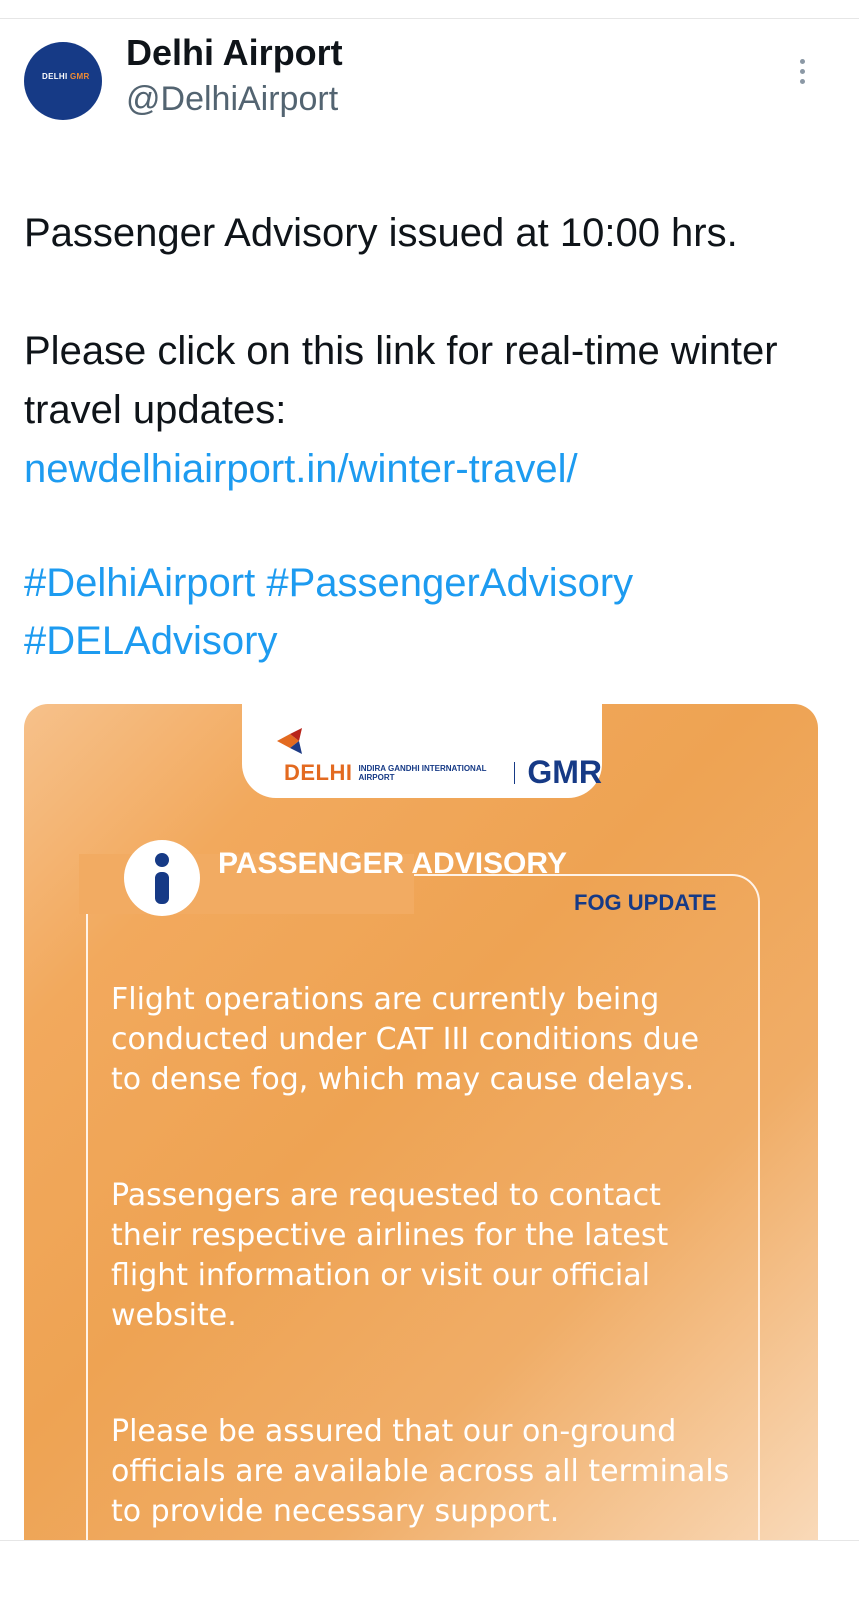  Describe the element at coordinates (162, 878) in the screenshot. I see `info-icon` at that location.